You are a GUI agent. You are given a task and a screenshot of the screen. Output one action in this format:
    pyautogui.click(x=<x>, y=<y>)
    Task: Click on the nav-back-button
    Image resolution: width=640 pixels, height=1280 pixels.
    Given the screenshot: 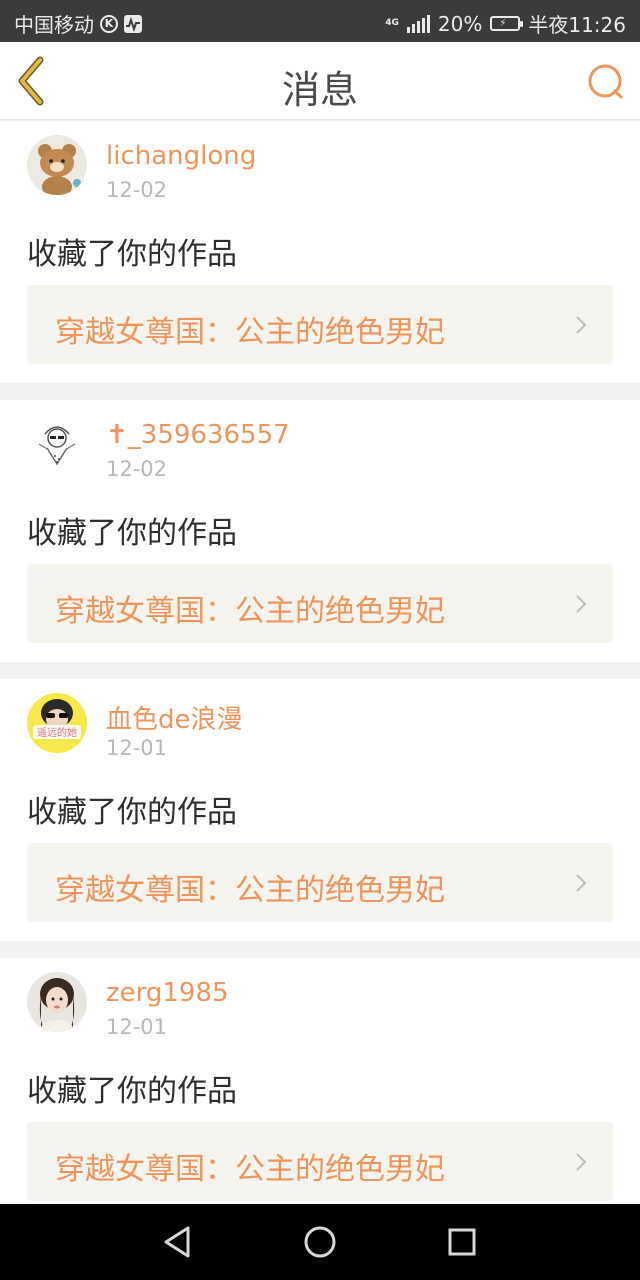 What is the action you would take?
    pyautogui.click(x=178, y=1242)
    